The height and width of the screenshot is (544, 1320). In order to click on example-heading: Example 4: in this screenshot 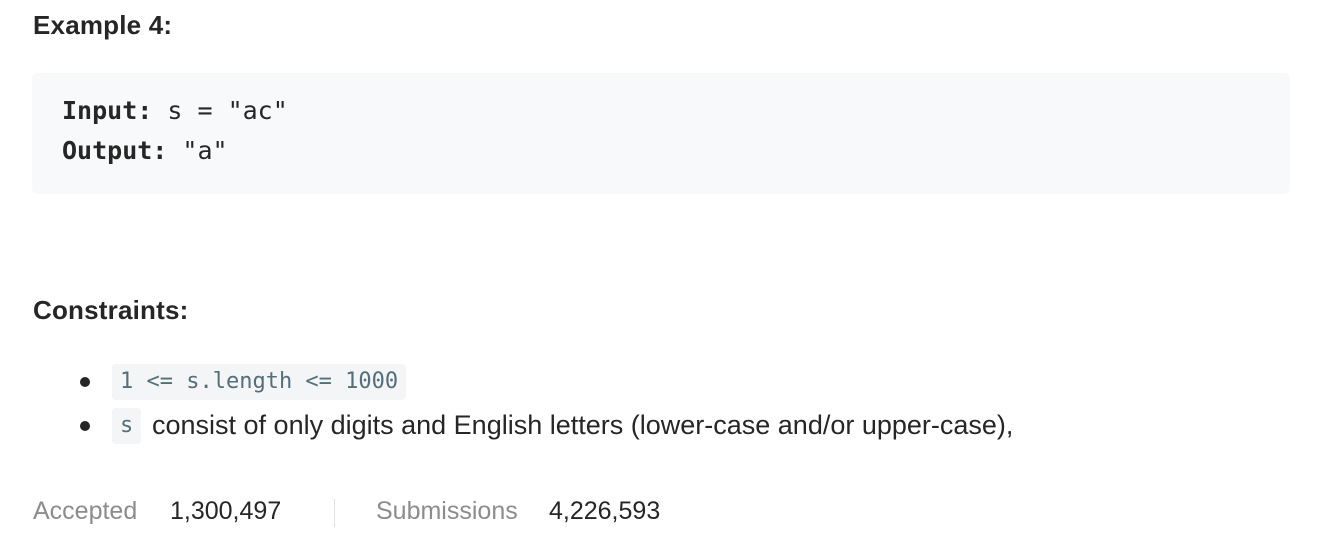, I will do `click(103, 25)`.